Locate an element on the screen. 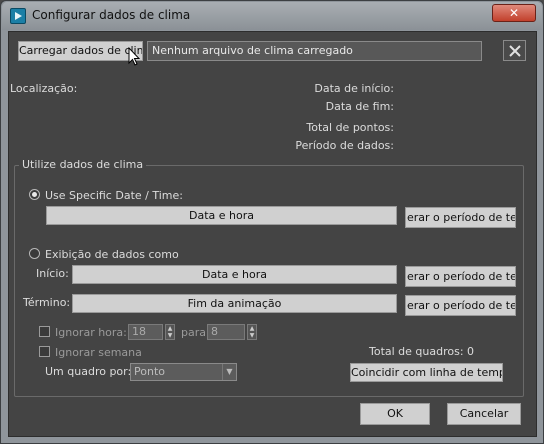  frame-per-label: Um quadro por: is located at coordinates (88, 371).